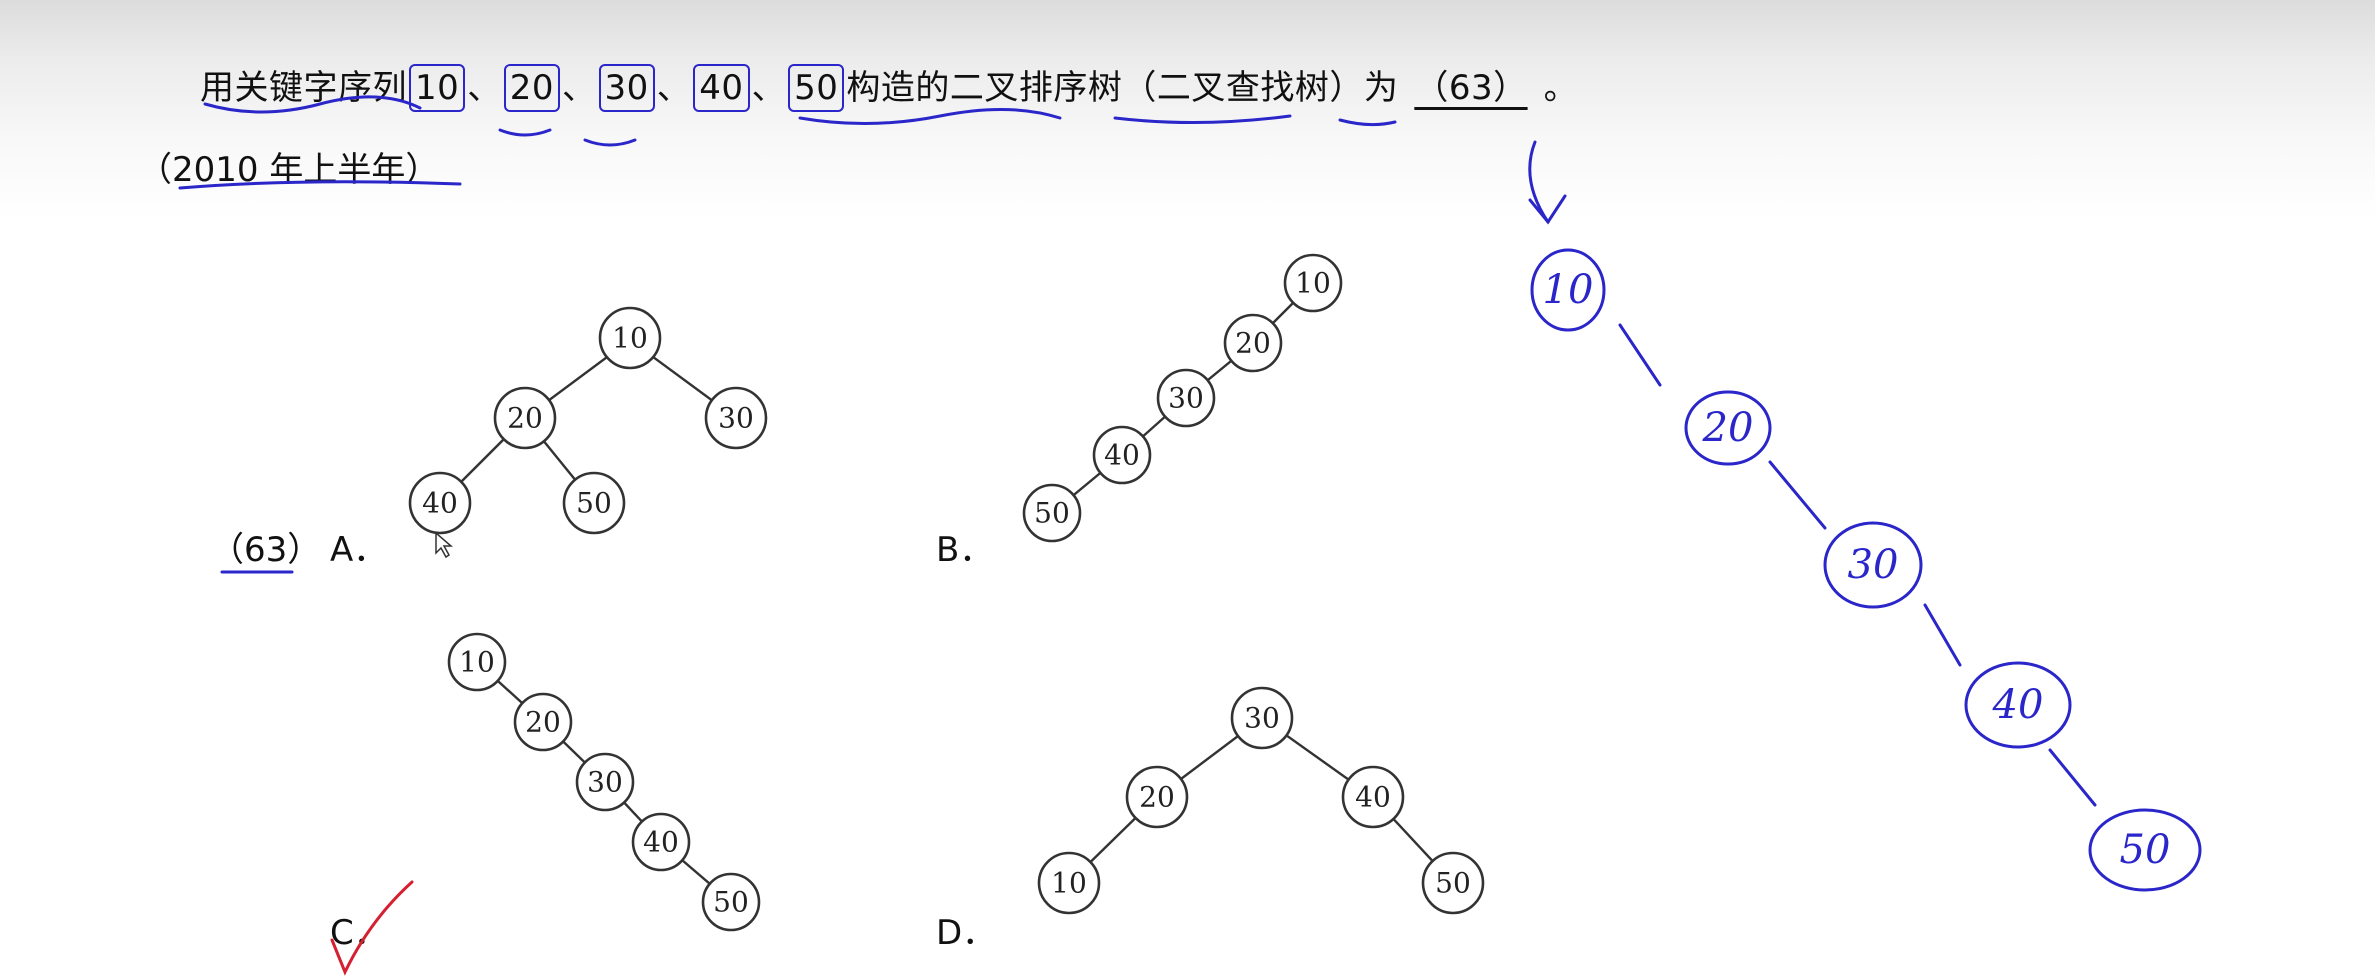  Describe the element at coordinates (1873, 565) in the screenshot. I see `hand-node: 30` at that location.